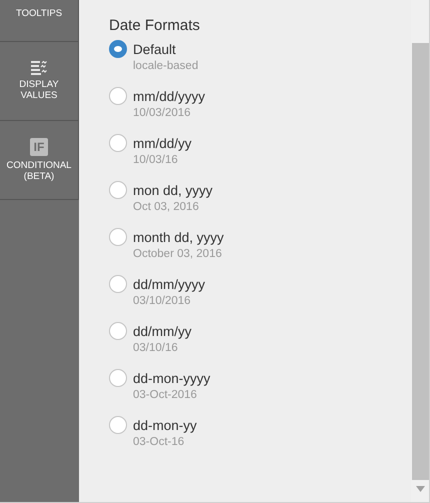  I want to click on option-label: dd/mm/yy, so click(162, 331).